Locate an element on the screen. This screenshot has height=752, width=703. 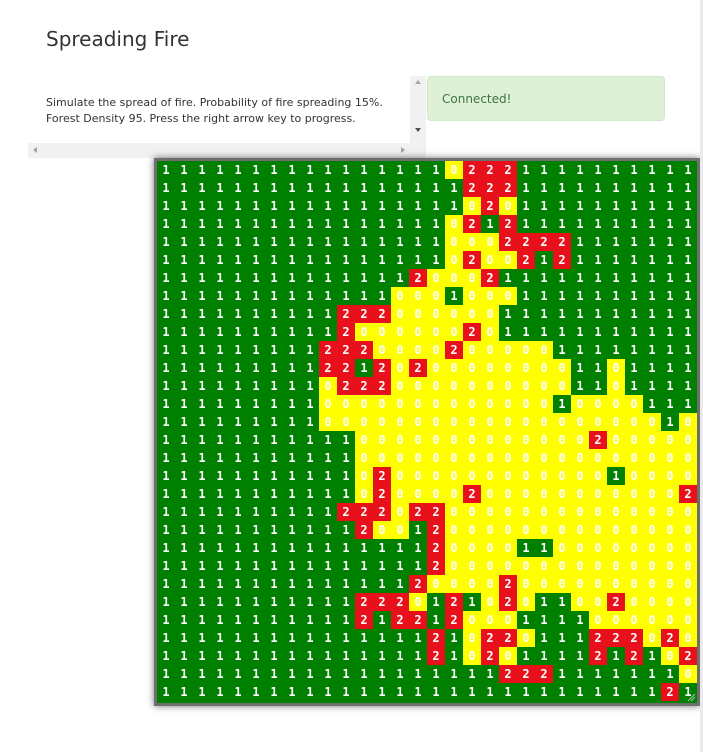
scroll-left-arrow-icon is located at coordinates (35, 150).